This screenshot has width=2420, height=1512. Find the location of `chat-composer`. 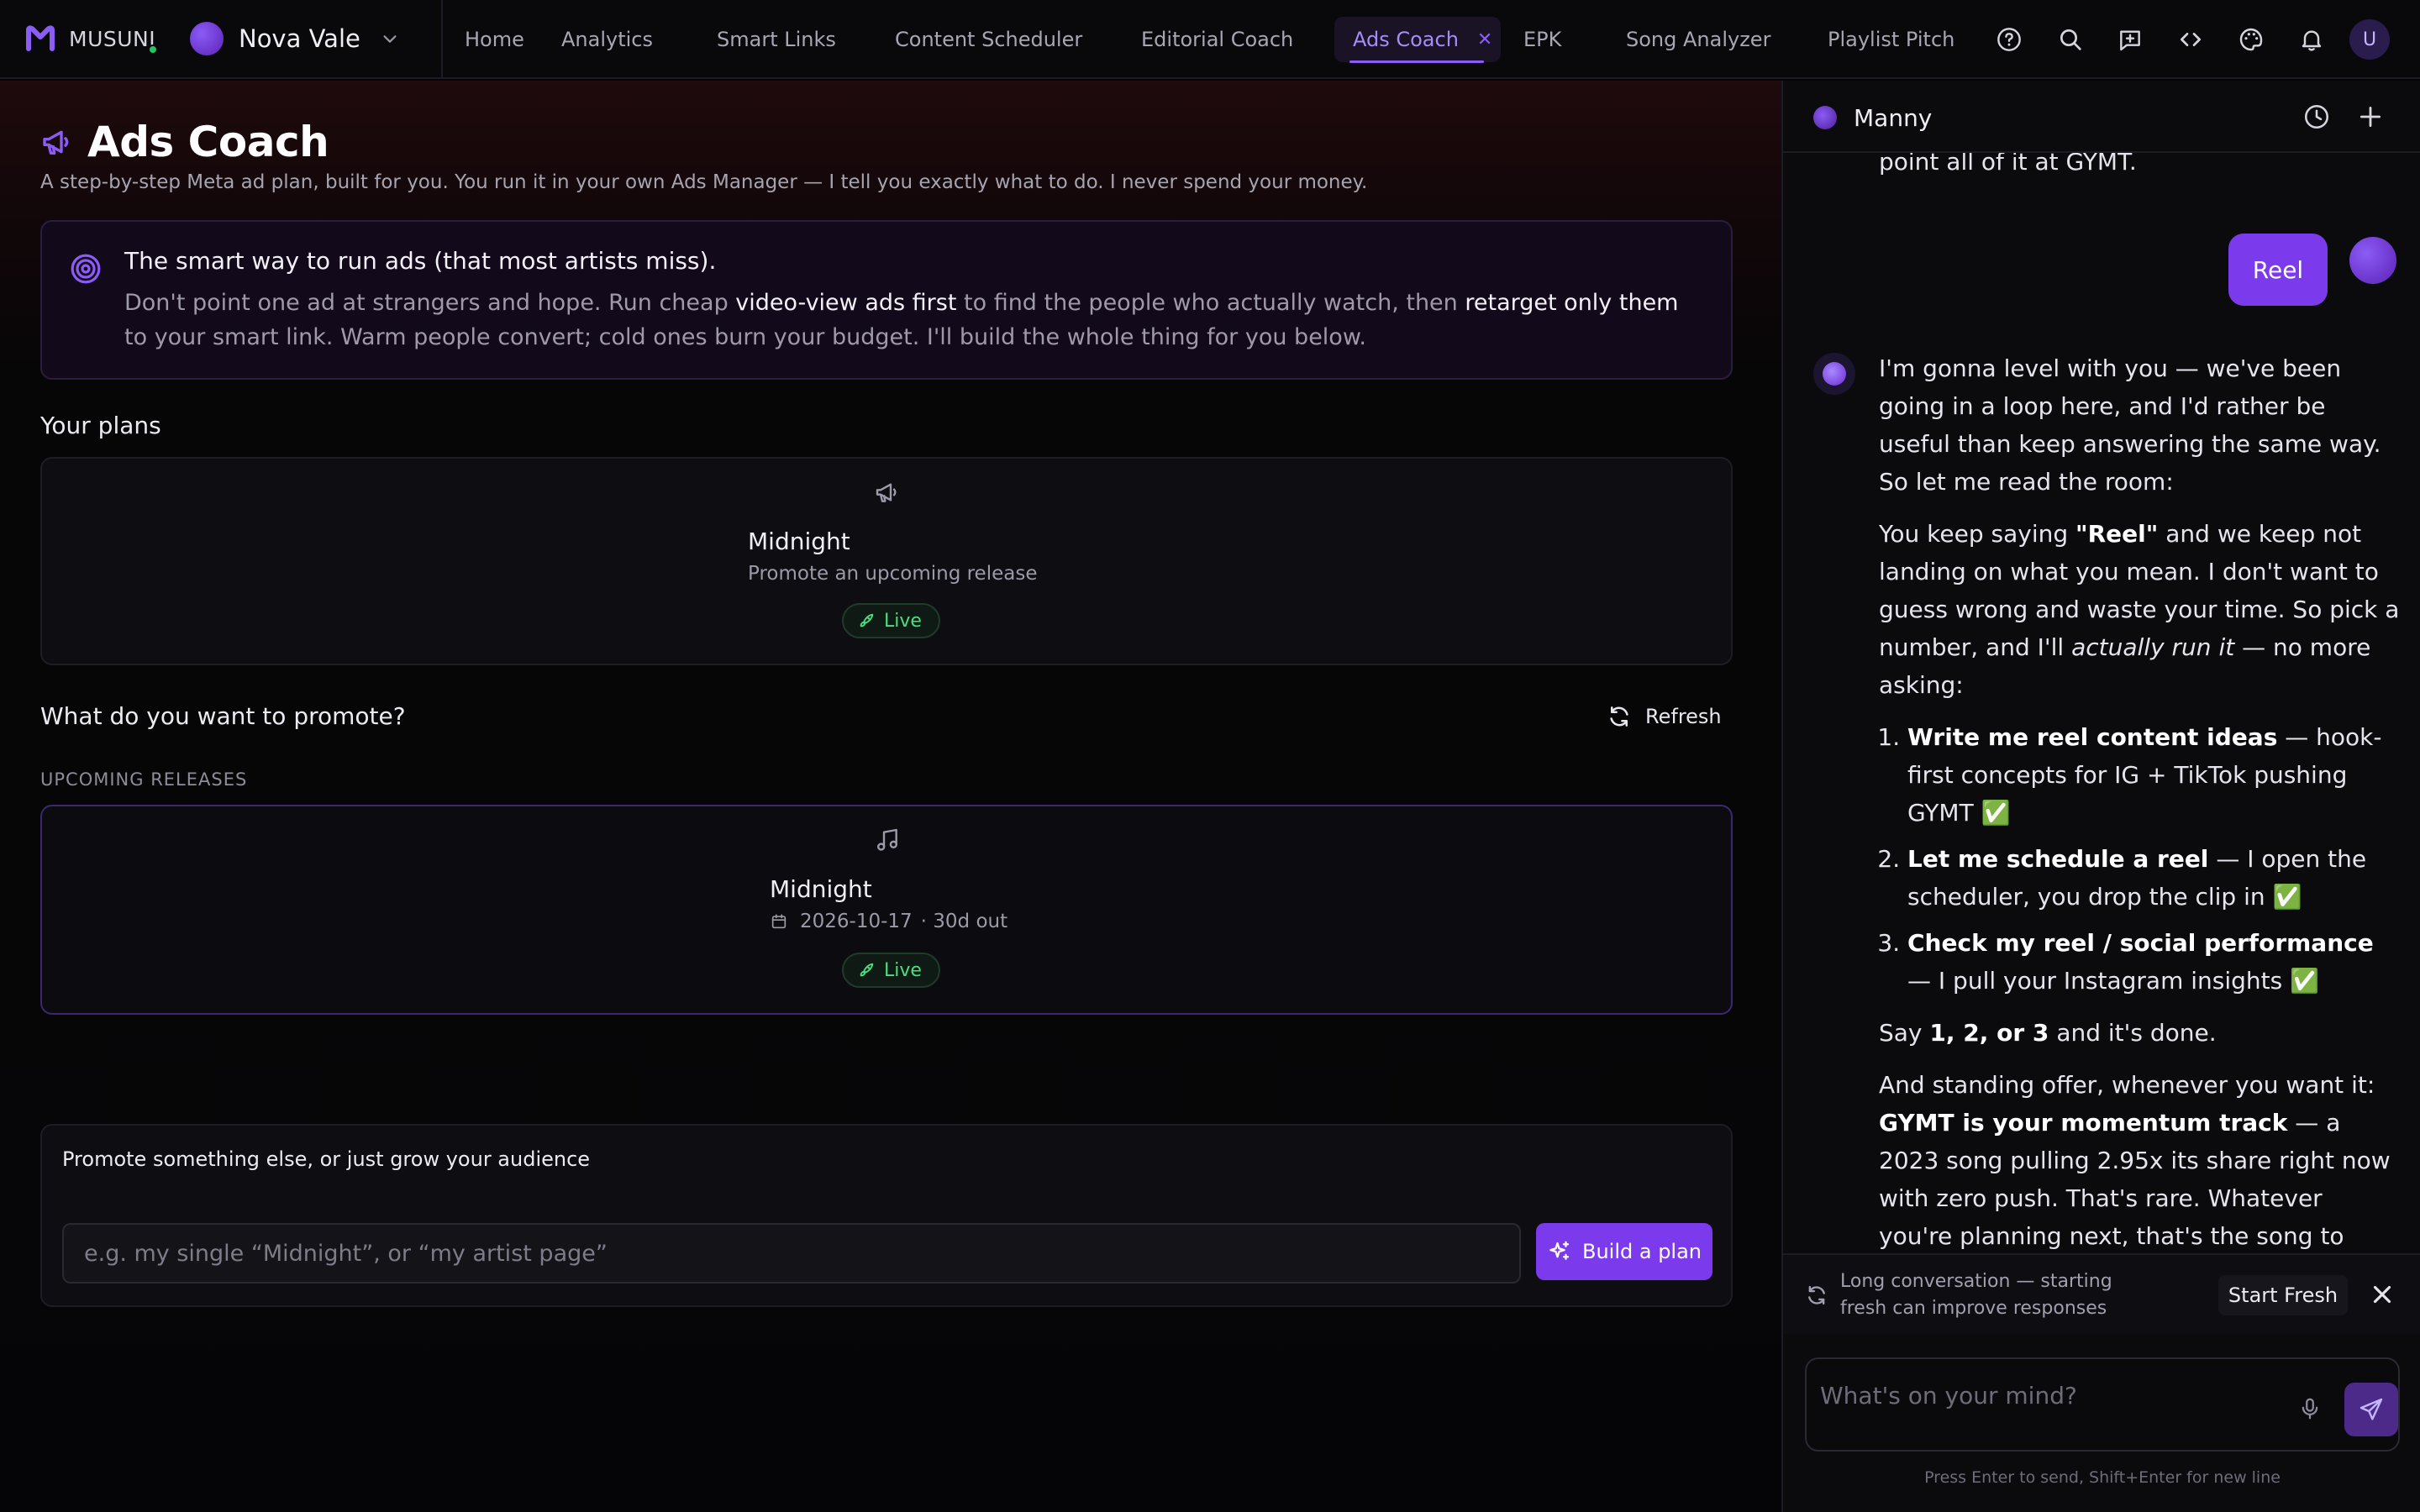

chat-composer is located at coordinates (2102, 1404).